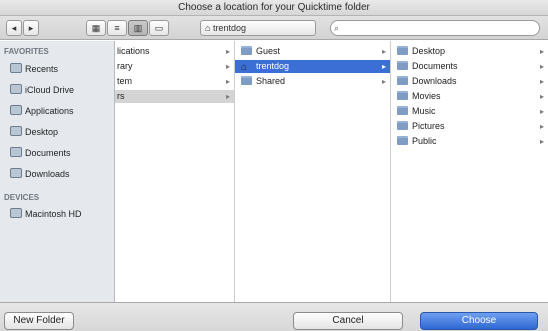  Describe the element at coordinates (229, 28) in the screenshot. I see `location-label: trentdog` at that location.